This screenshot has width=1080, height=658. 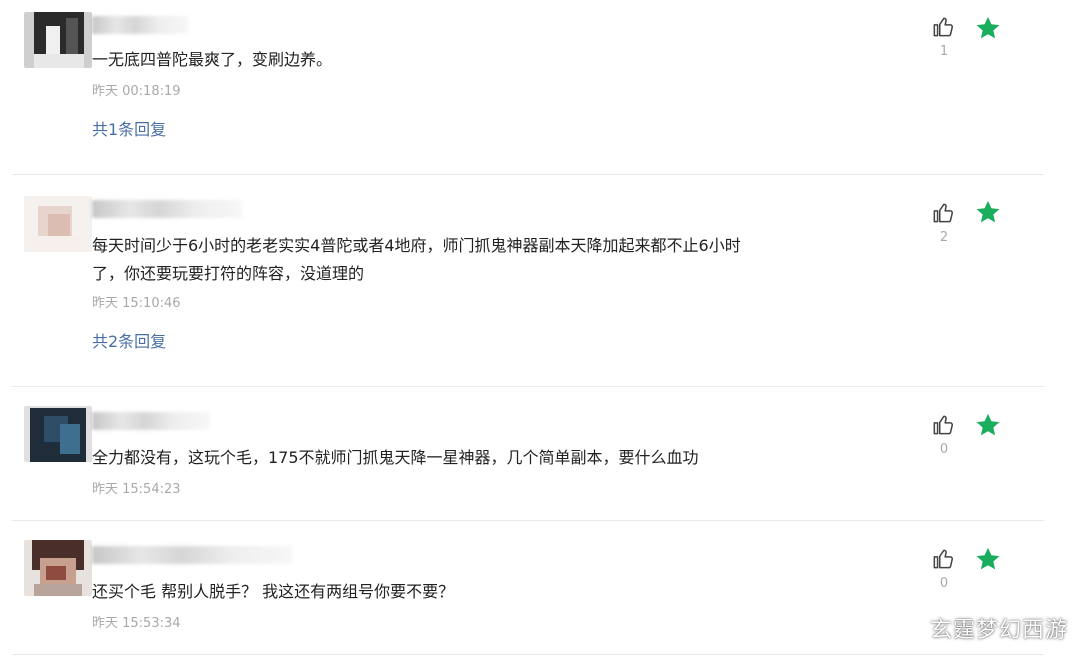 I want to click on comment-time: 昨天 00:18:19, so click(x=136, y=91).